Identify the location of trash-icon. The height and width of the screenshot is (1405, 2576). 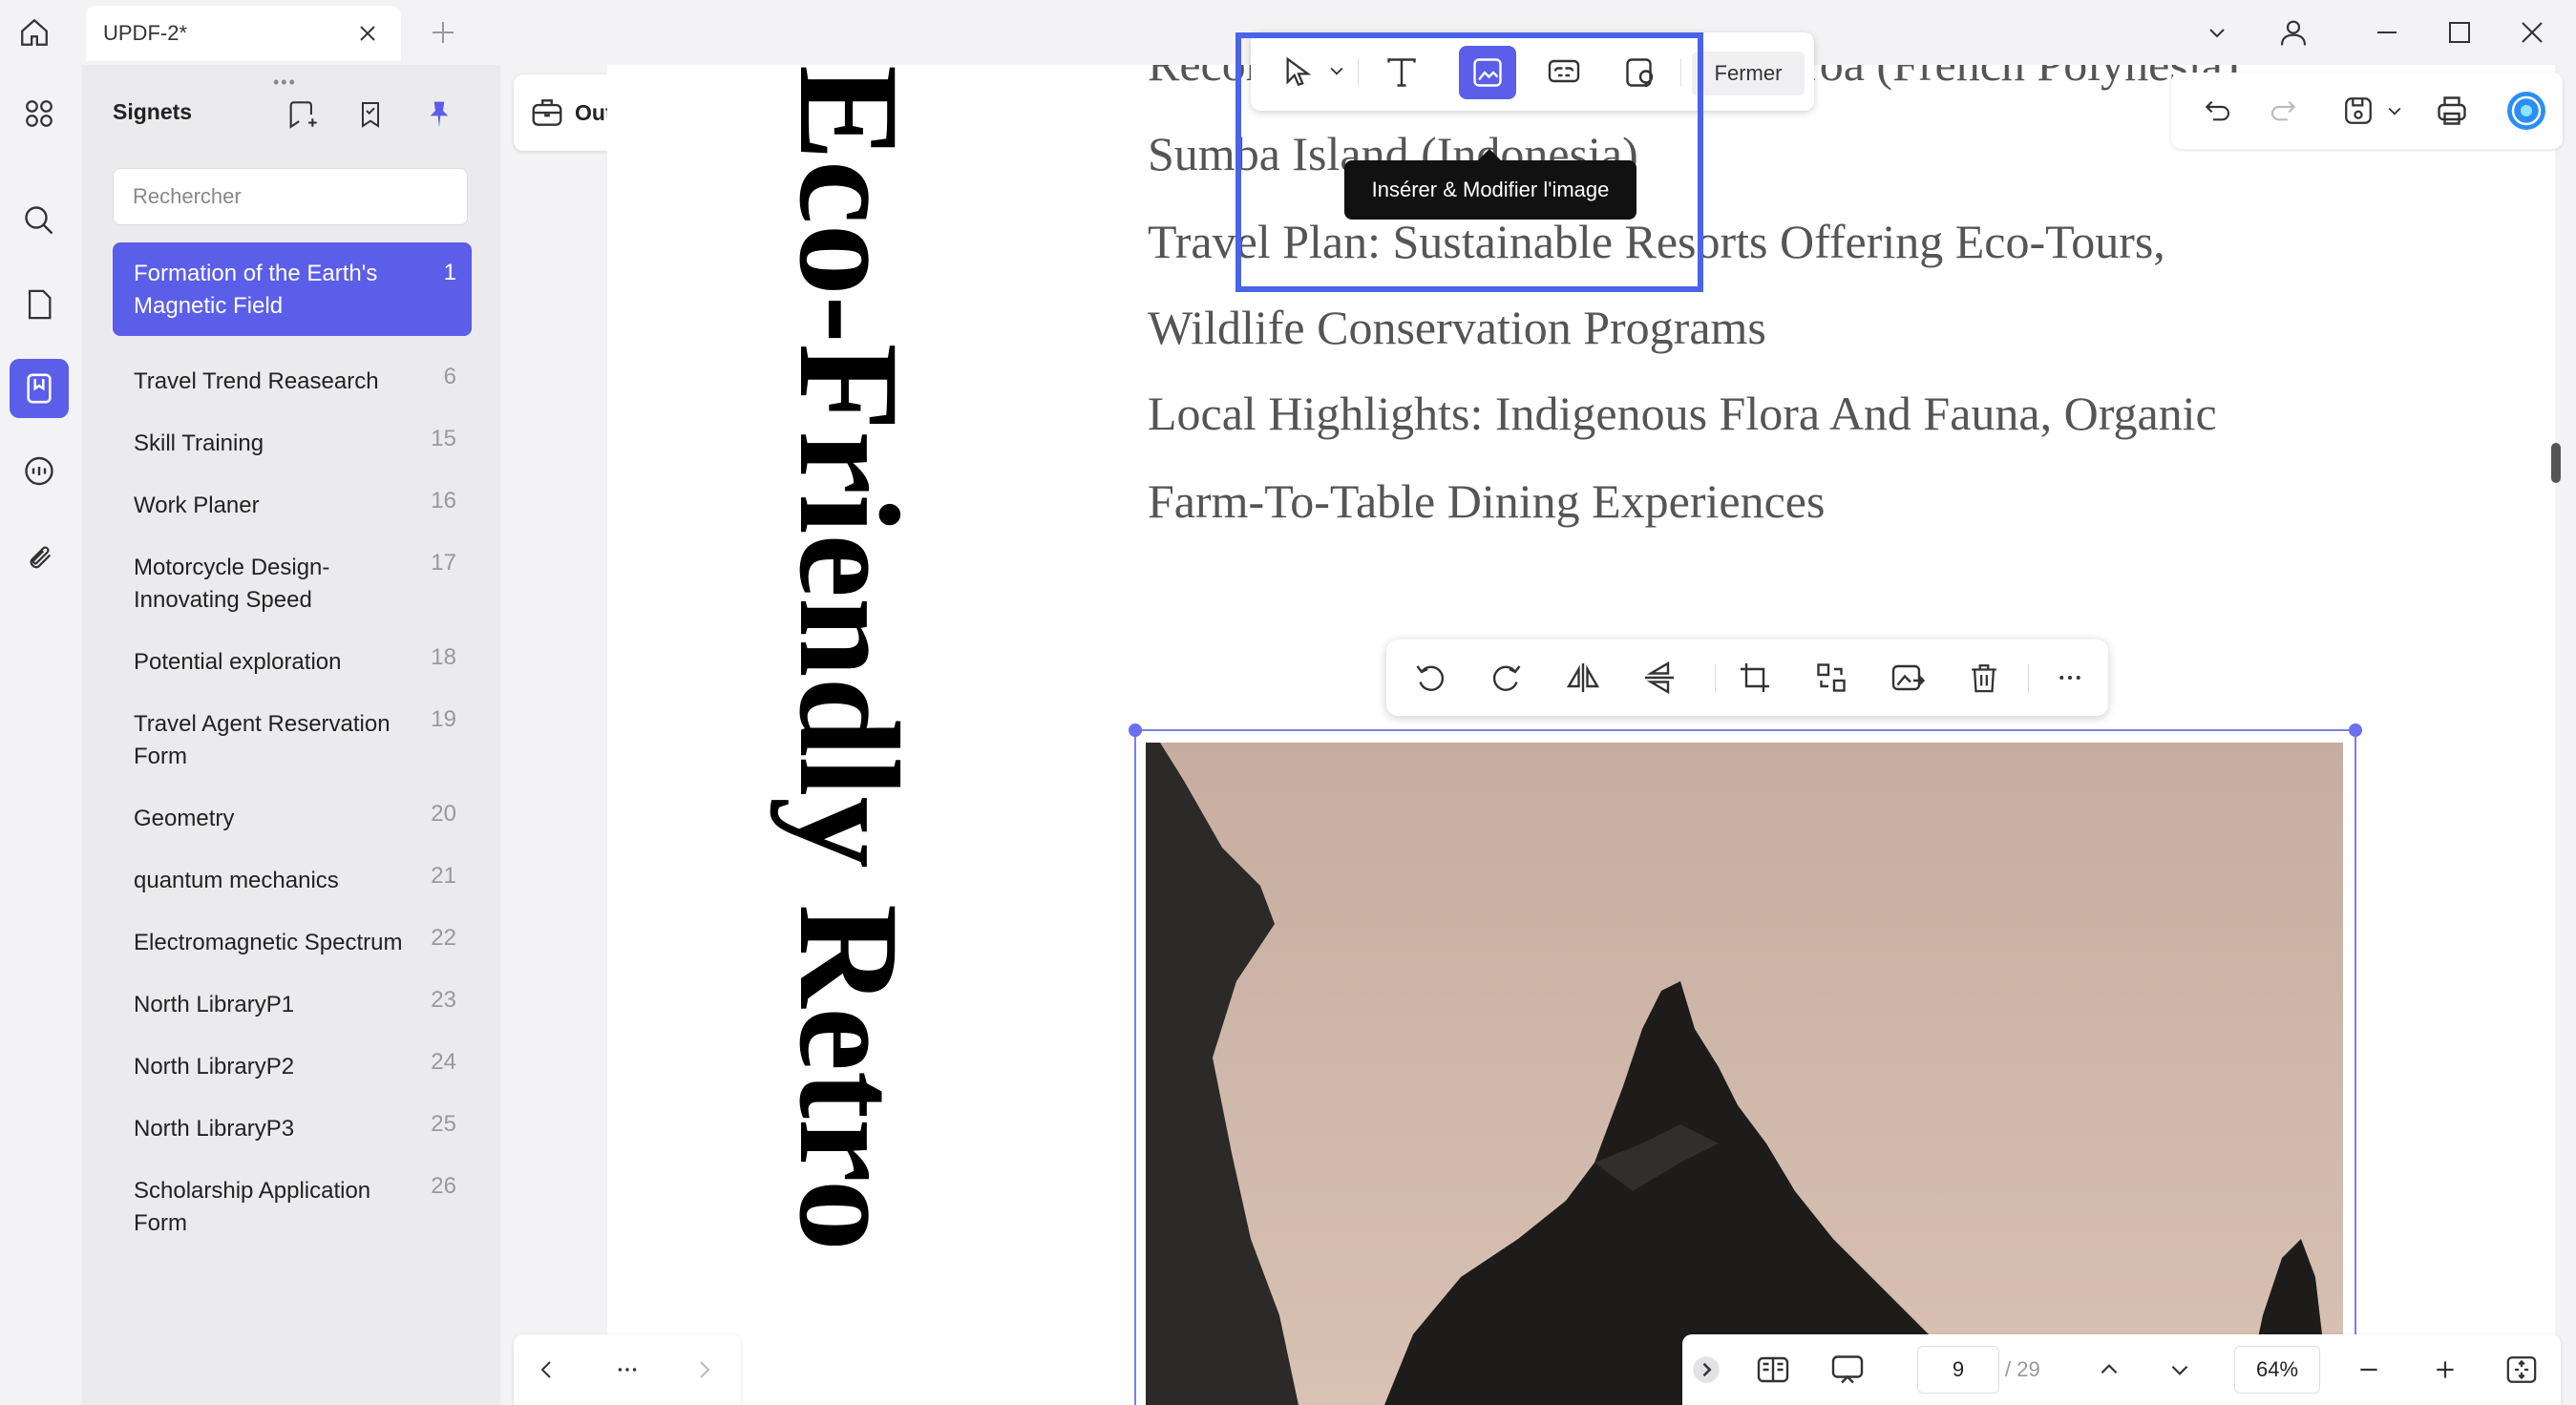
(1984, 679).